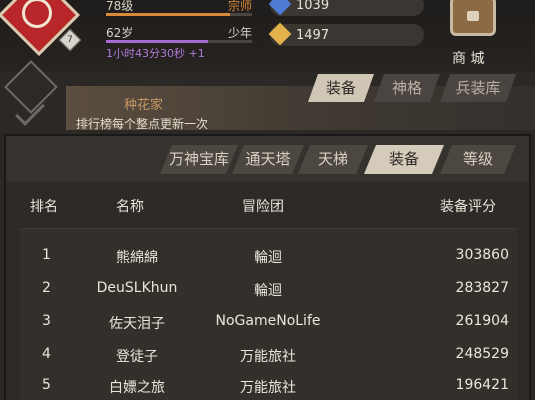  I want to click on level-badge-number: 7, so click(70, 40).